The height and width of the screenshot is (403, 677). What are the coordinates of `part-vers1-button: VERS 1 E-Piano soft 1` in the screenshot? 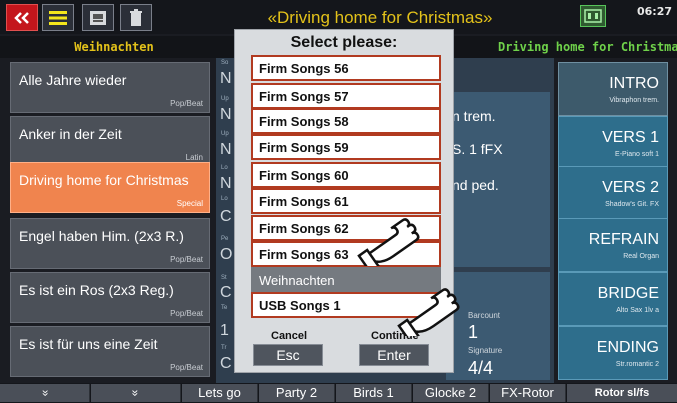 It's located at (613, 143).